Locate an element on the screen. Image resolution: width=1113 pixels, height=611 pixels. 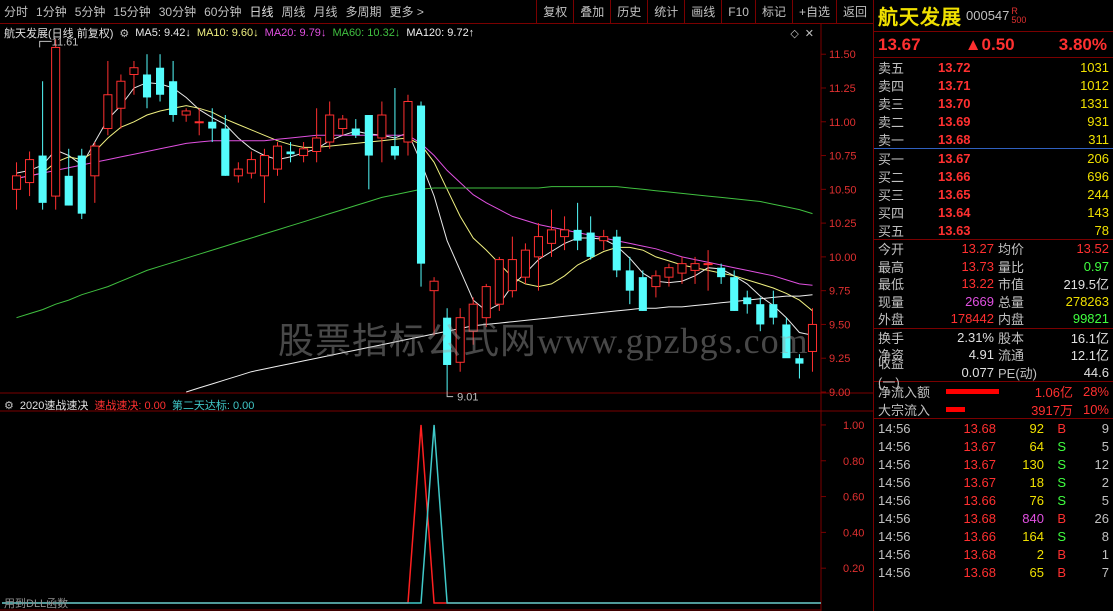
sub-y-tick-label: 0.60 is located at coordinates (853, 498).